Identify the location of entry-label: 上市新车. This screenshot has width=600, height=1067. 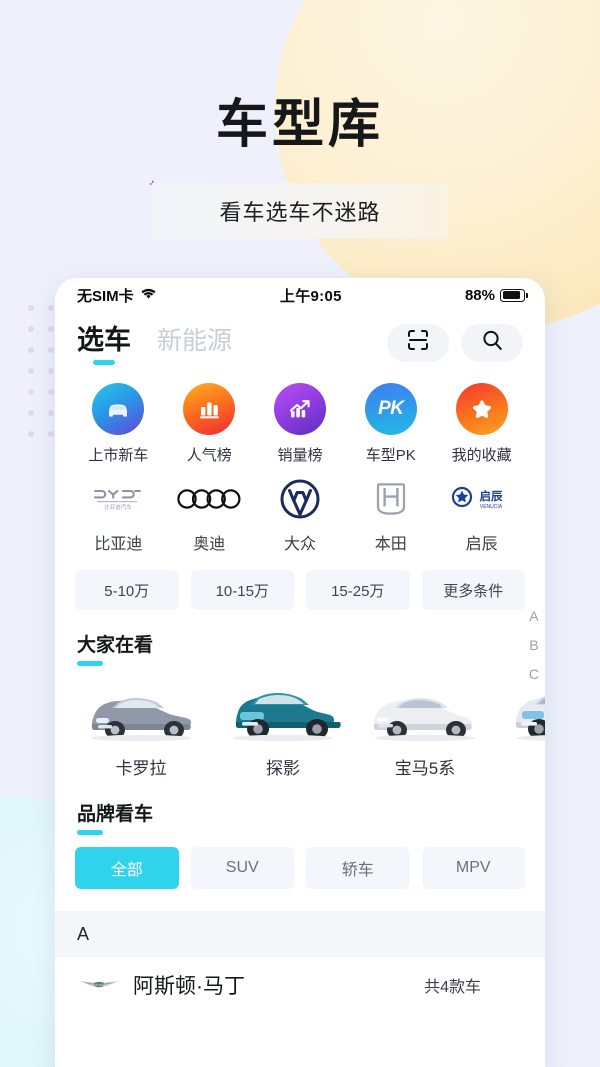
(118, 455).